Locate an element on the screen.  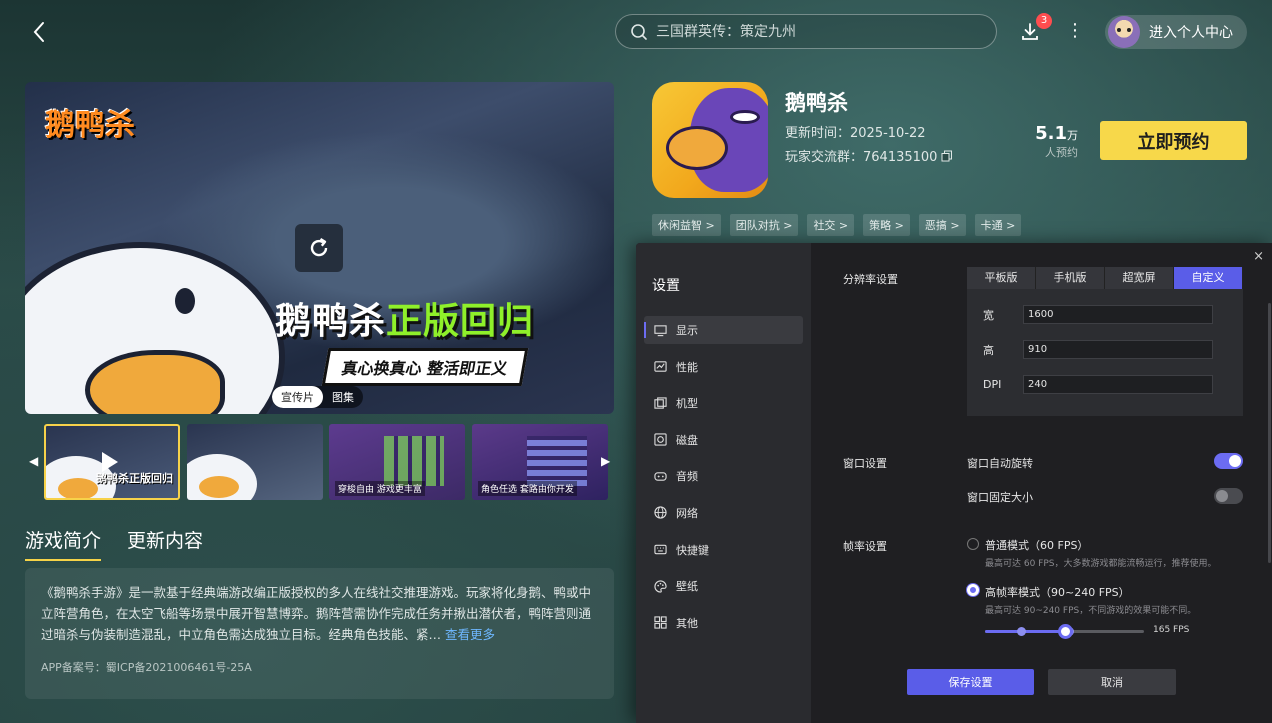
height-row: 高 is located at coordinates (1098, 349).